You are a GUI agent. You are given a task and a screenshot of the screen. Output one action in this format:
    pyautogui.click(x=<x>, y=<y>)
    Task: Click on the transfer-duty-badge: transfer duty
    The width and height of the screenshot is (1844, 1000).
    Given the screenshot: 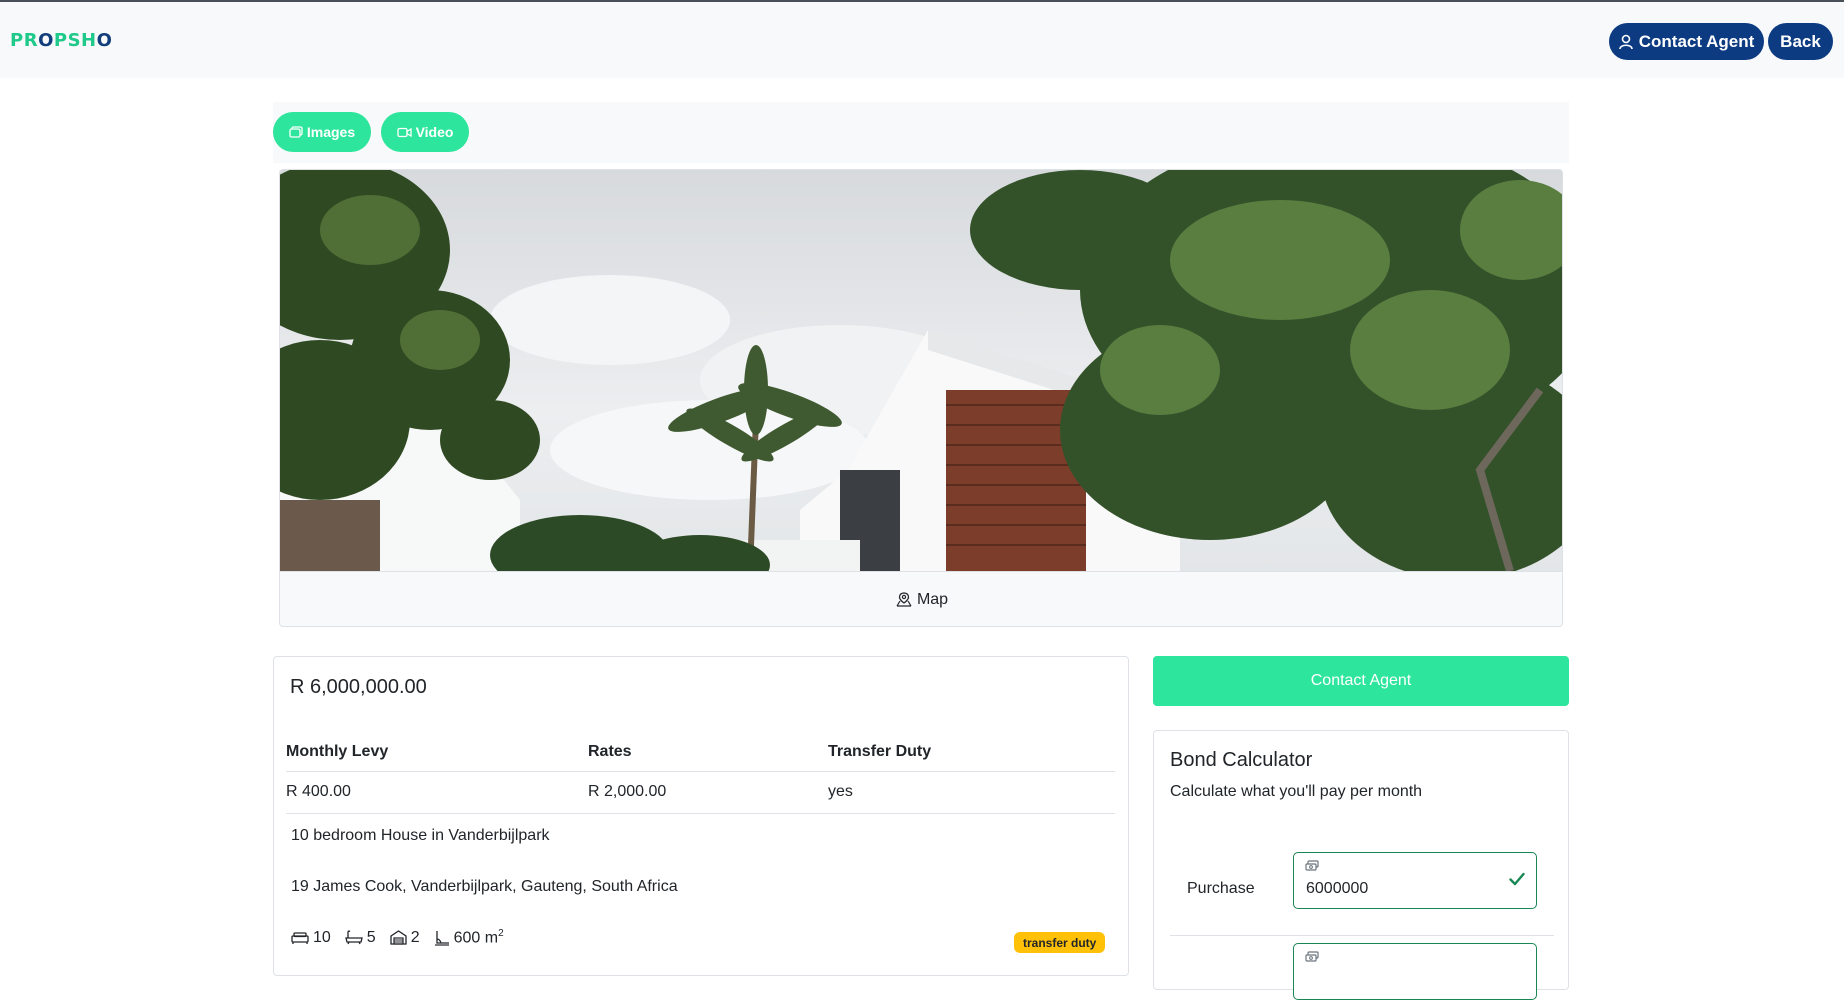 What is the action you would take?
    pyautogui.click(x=1060, y=942)
    